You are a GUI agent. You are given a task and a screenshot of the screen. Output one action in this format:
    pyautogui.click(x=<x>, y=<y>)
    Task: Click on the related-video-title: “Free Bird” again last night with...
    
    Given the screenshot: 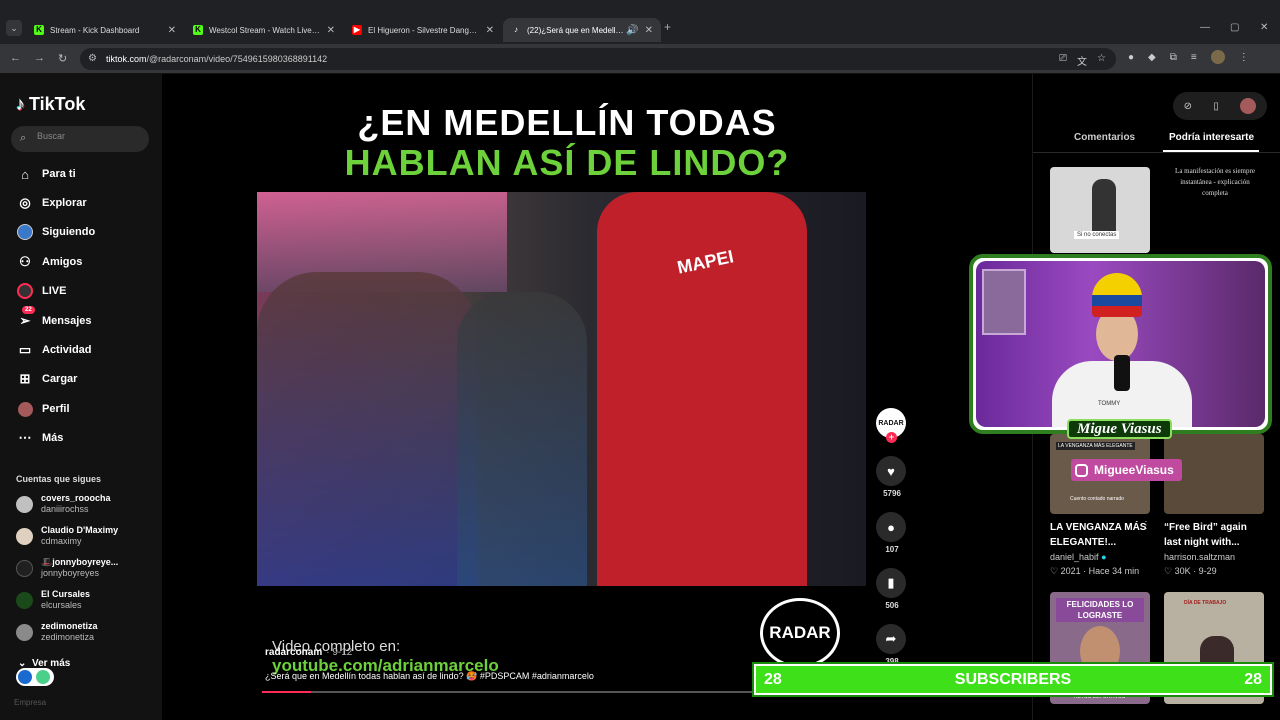 What is the action you would take?
    pyautogui.click(x=1213, y=535)
    